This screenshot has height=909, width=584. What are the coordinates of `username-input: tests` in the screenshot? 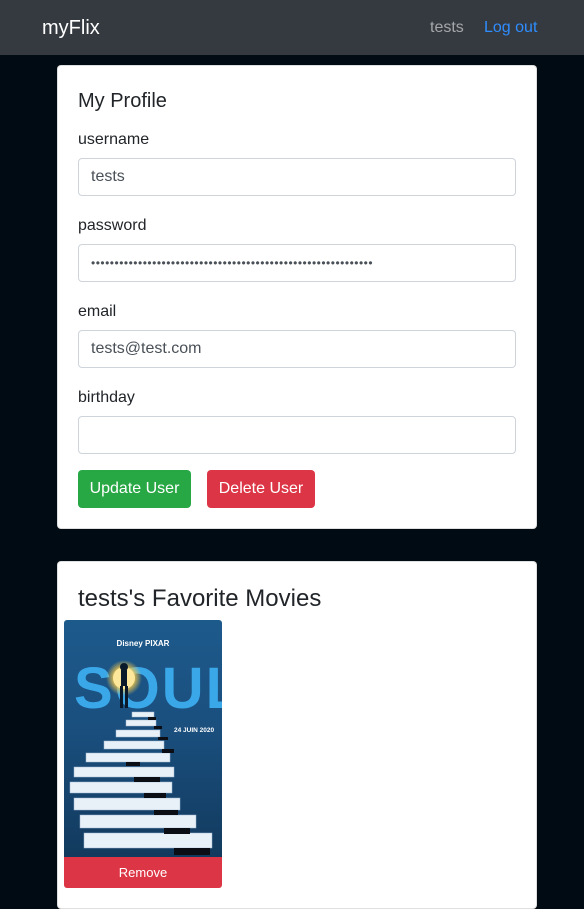 It's located at (297, 177).